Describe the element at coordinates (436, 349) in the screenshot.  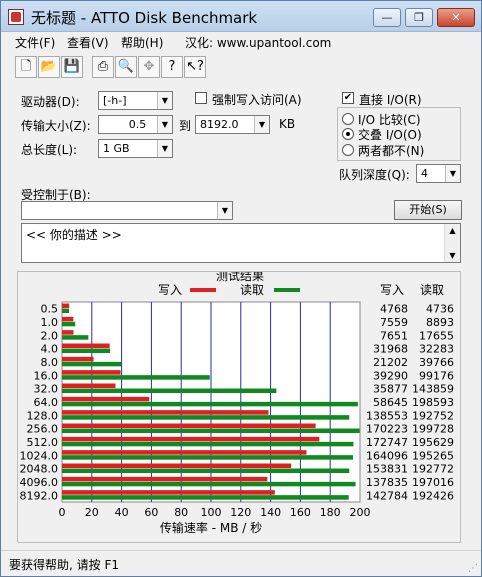
I see `read-value: 32283` at that location.